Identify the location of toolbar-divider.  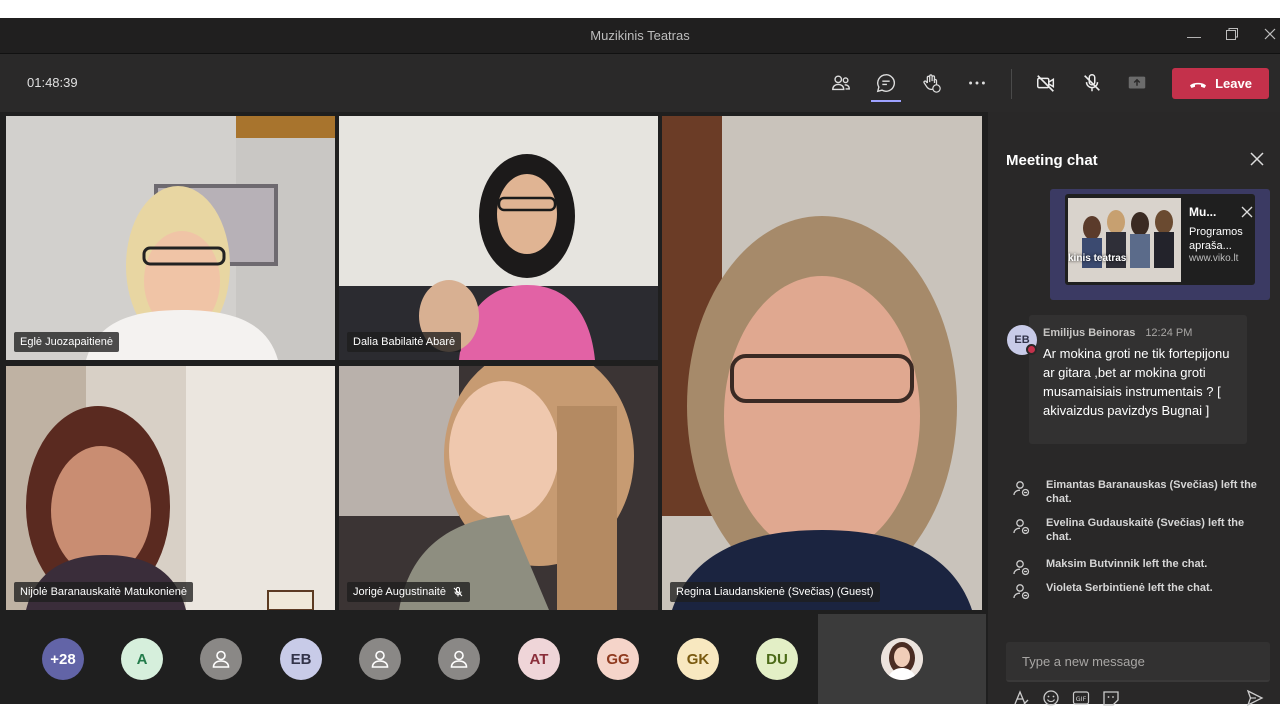
(1011, 84).